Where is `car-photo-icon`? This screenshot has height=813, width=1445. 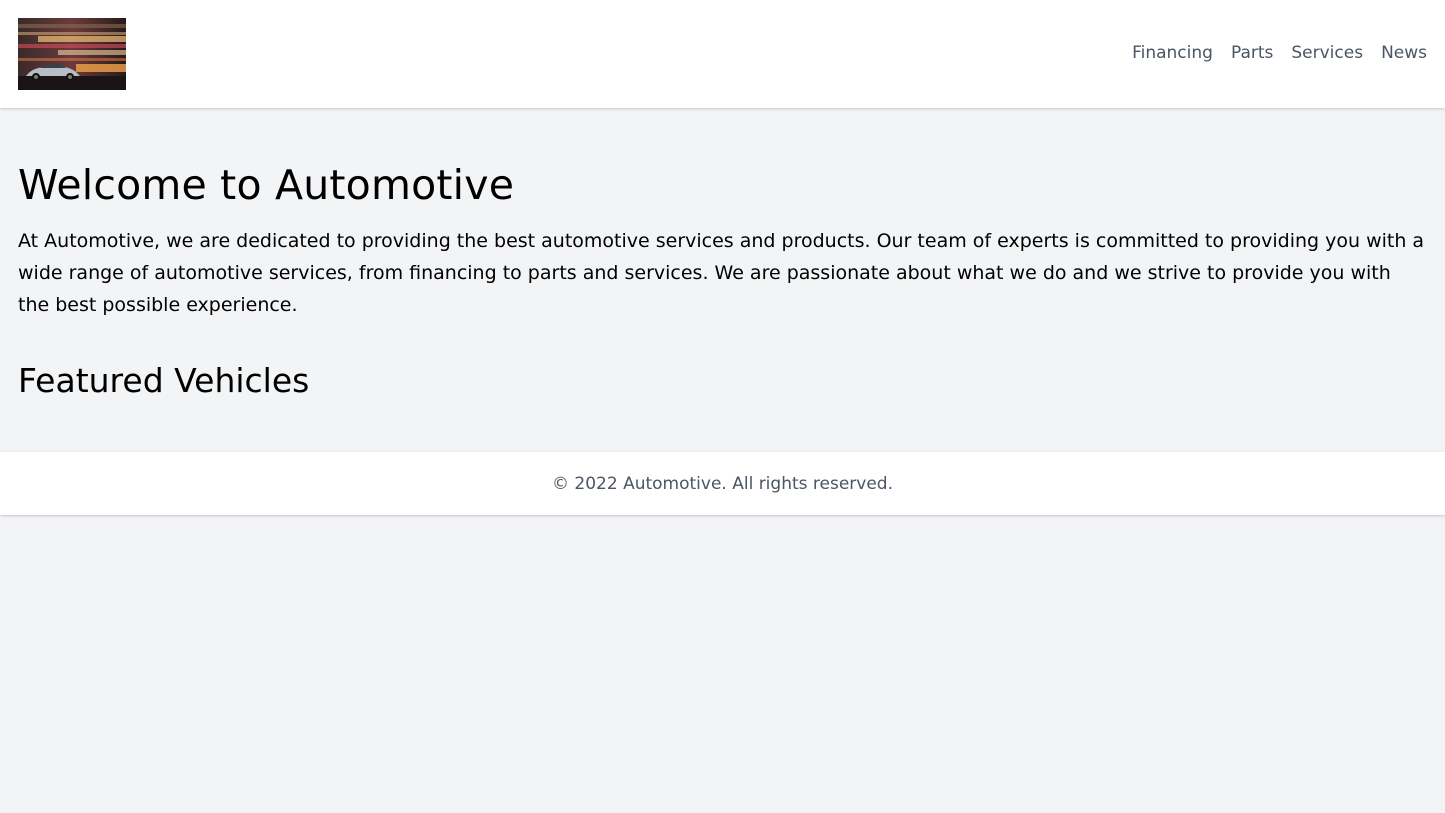 car-photo-icon is located at coordinates (72, 54).